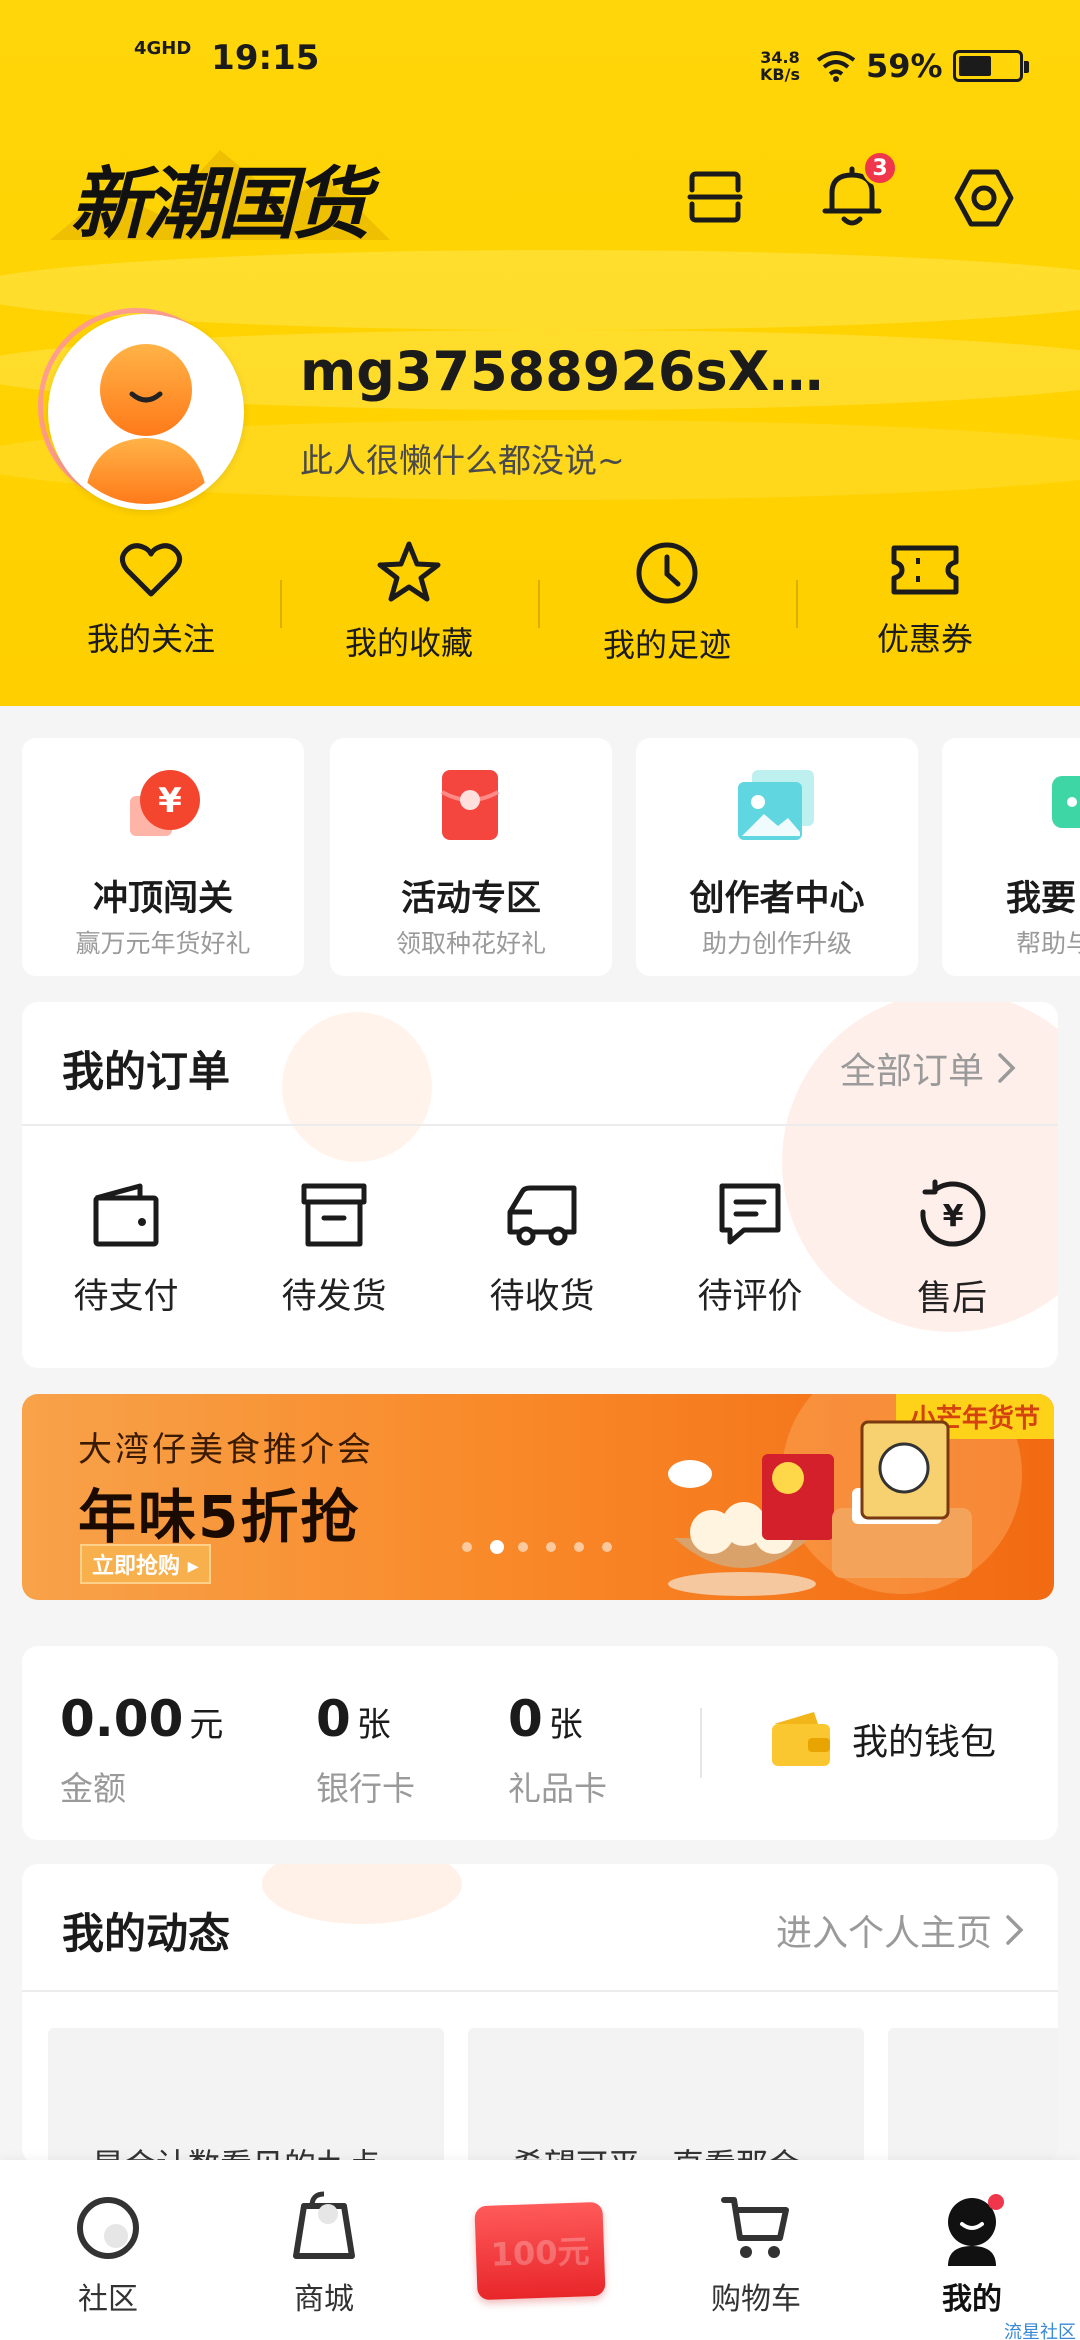  What do you see at coordinates (151, 570) in the screenshot?
I see `heart-icon` at bounding box center [151, 570].